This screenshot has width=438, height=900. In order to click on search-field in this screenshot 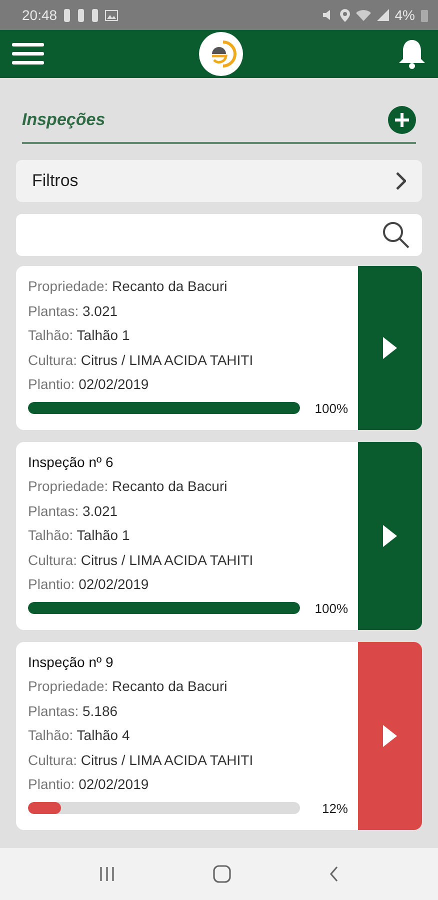, I will do `click(219, 235)`.